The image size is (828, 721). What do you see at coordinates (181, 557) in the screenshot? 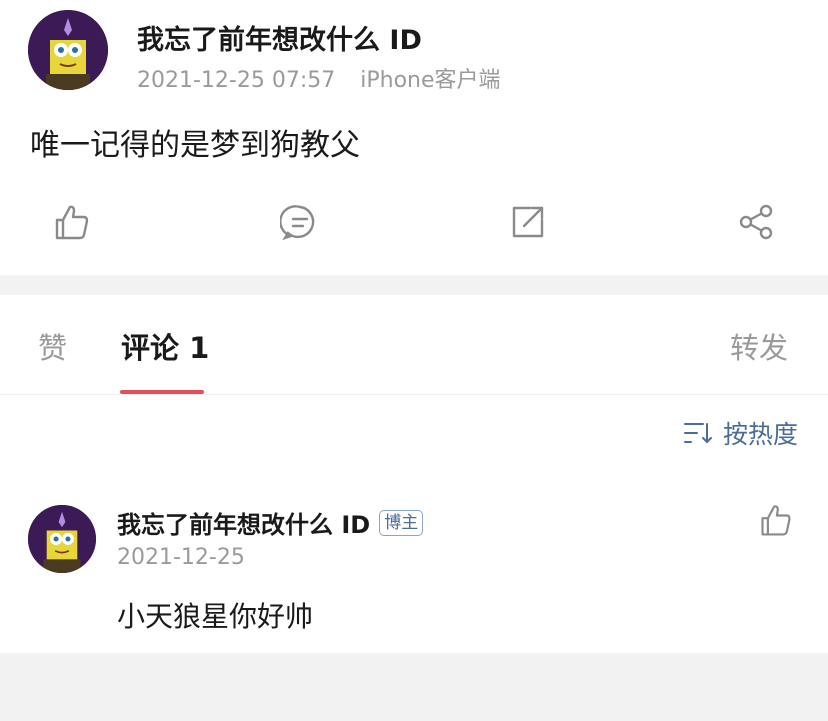
I see `comment-date: 2021-12-25` at bounding box center [181, 557].